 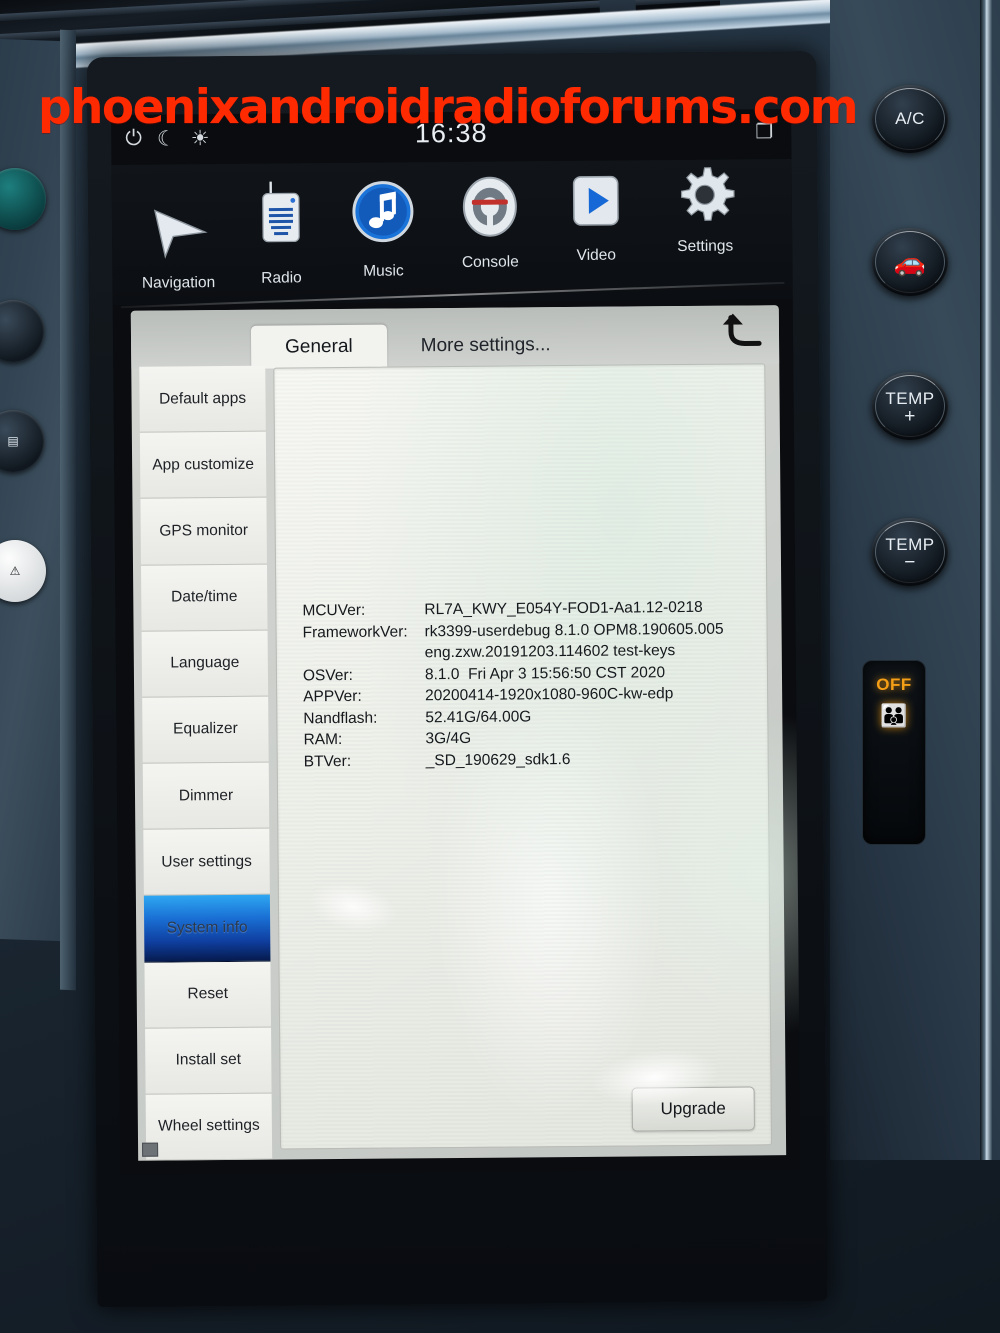 I want to click on info-value-osver: 8.1.0 Fri Apr 3 15:56:50 CST 2020, so click(x=545, y=673).